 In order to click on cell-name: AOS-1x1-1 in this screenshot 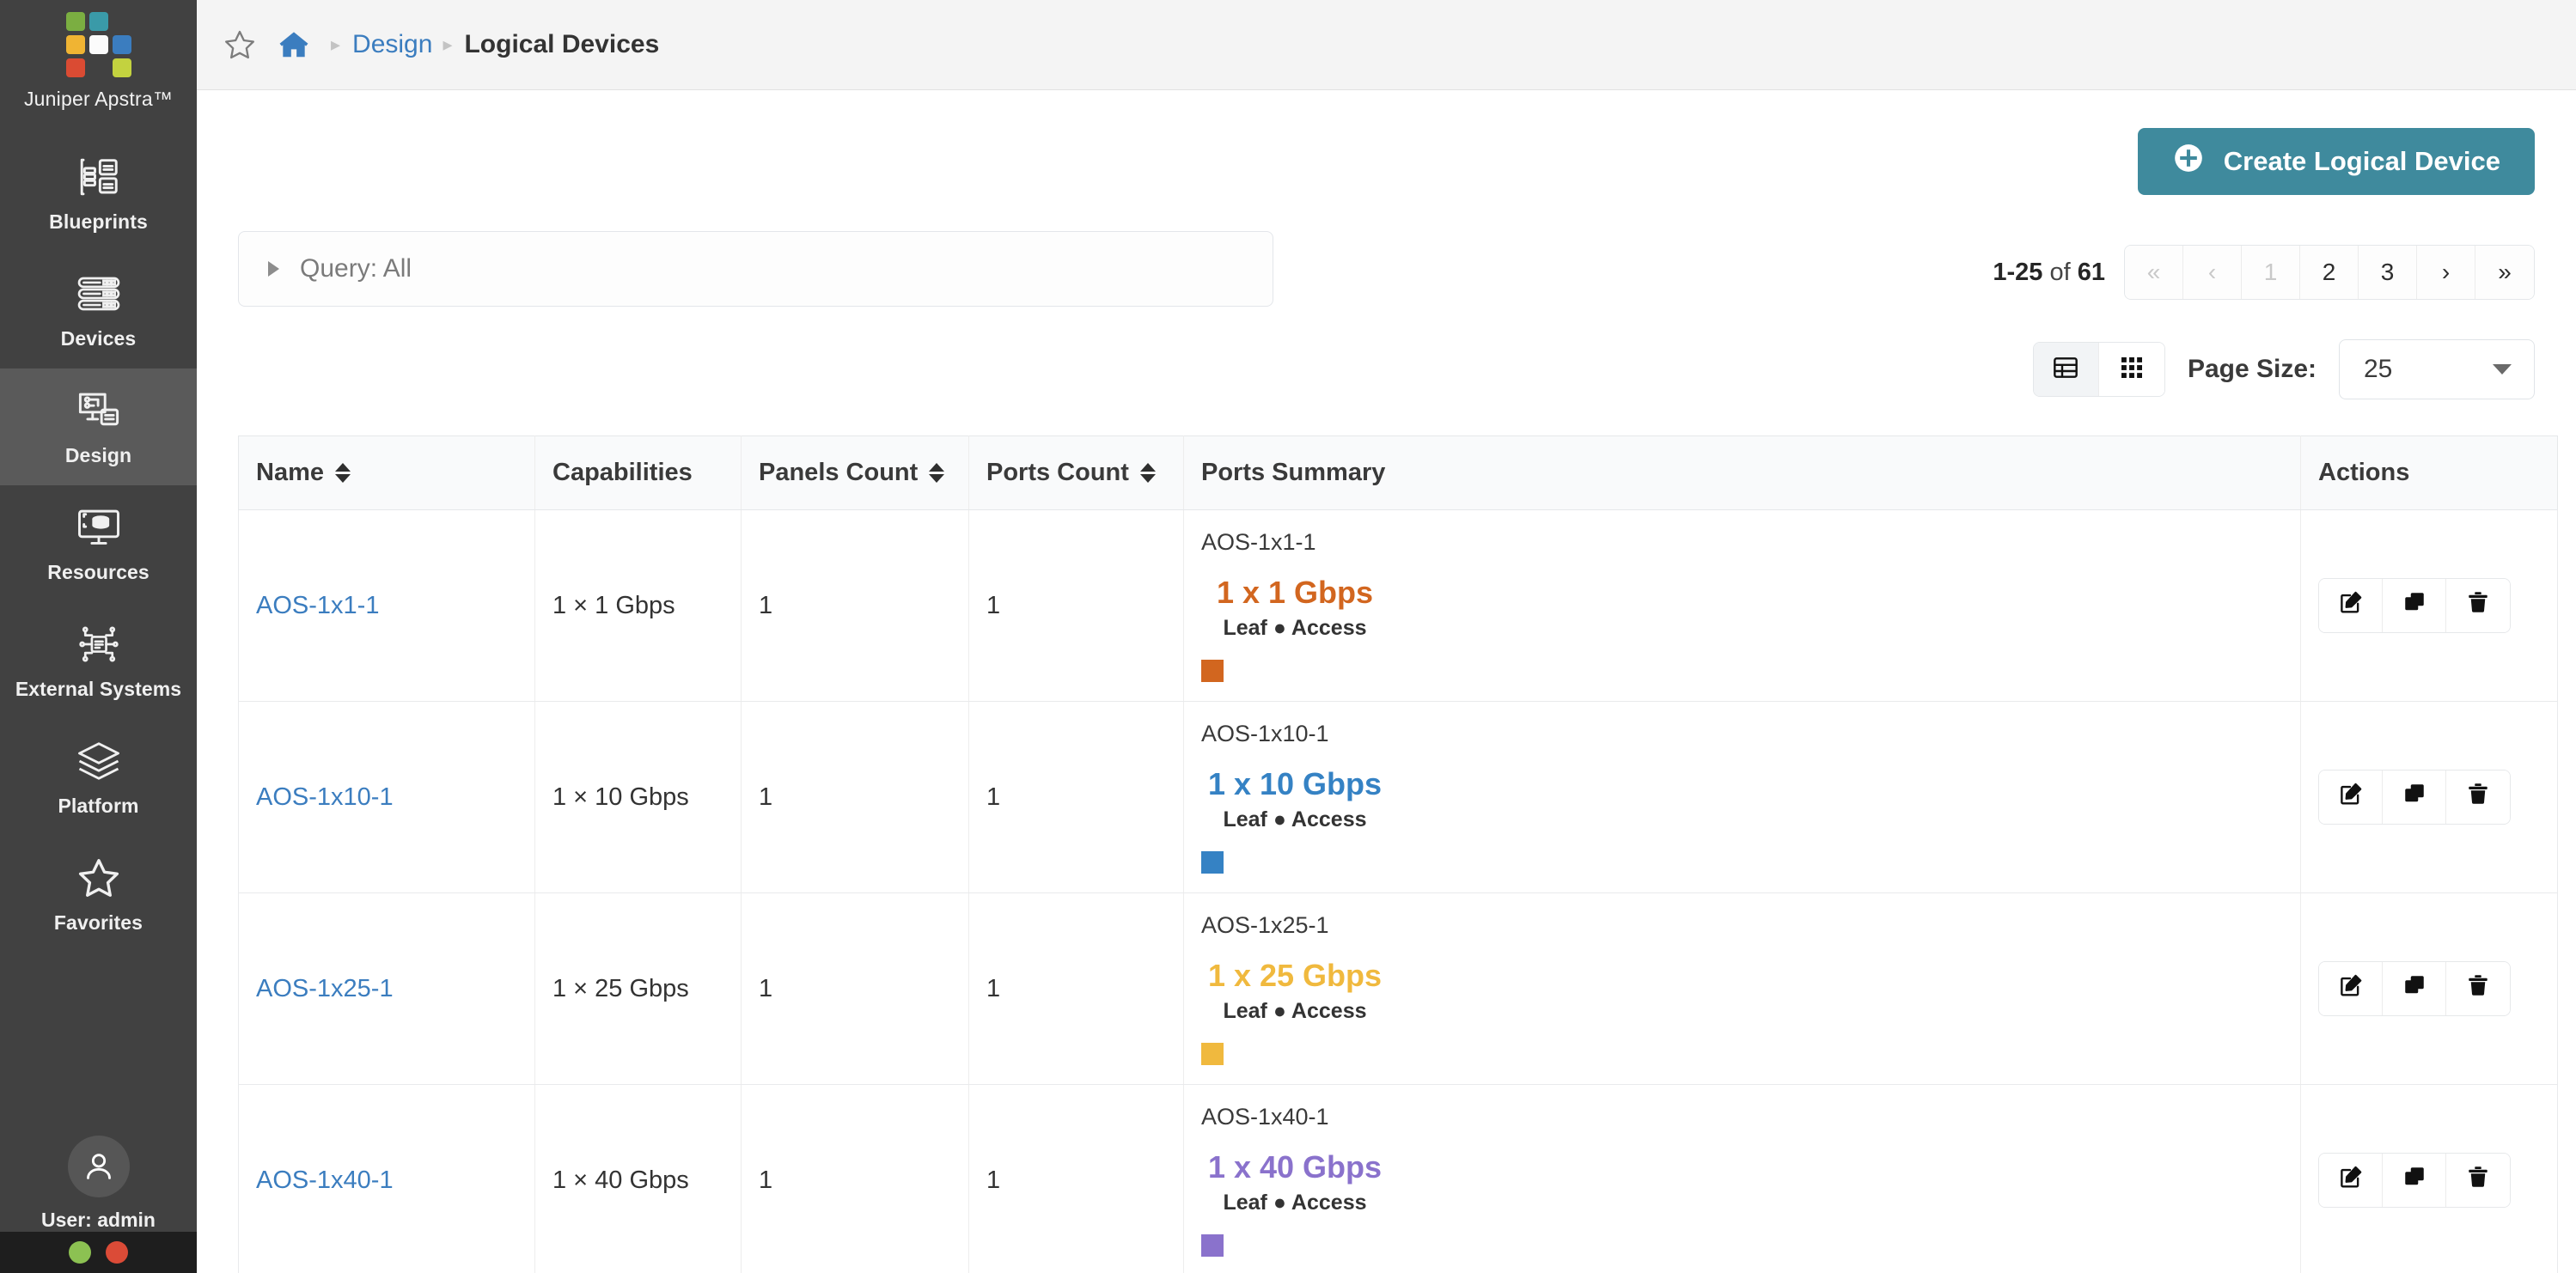, I will do `click(386, 605)`.